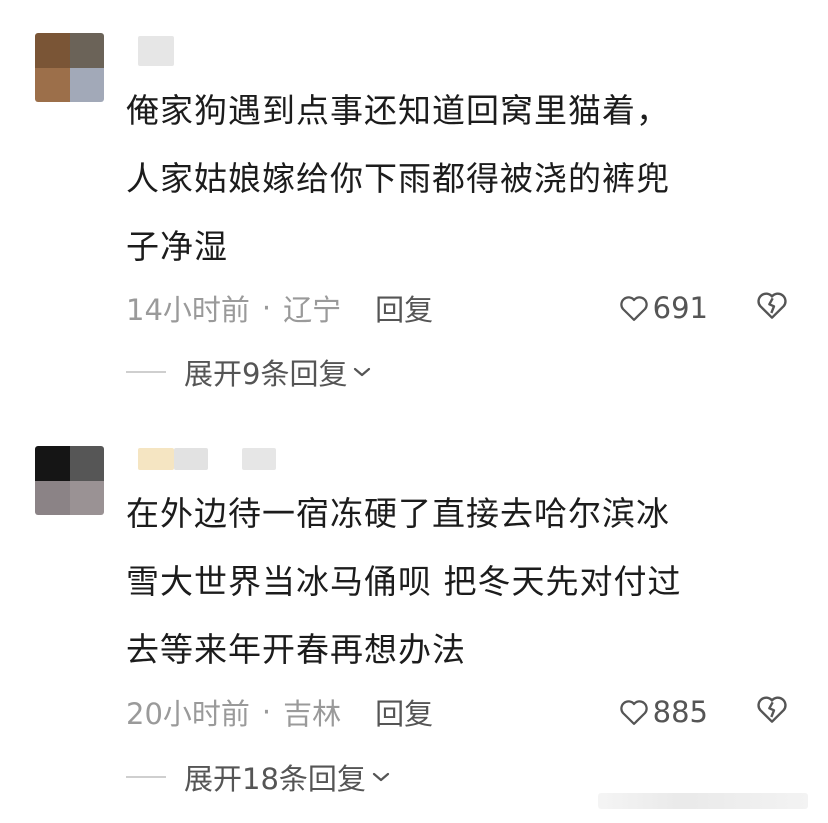 This screenshot has width=828, height=823. Describe the element at coordinates (457, 712) in the screenshot. I see `comment-meta: 20小时前 · 吉林 回复 885` at that location.